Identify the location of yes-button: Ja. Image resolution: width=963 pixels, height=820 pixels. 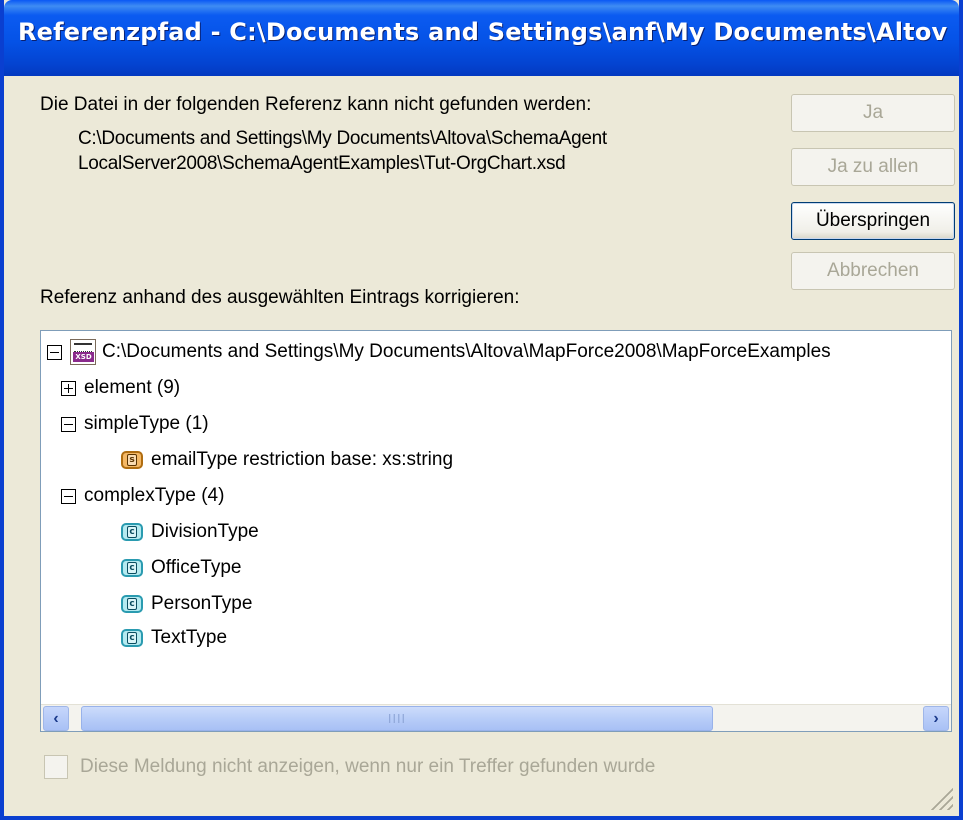
(873, 113).